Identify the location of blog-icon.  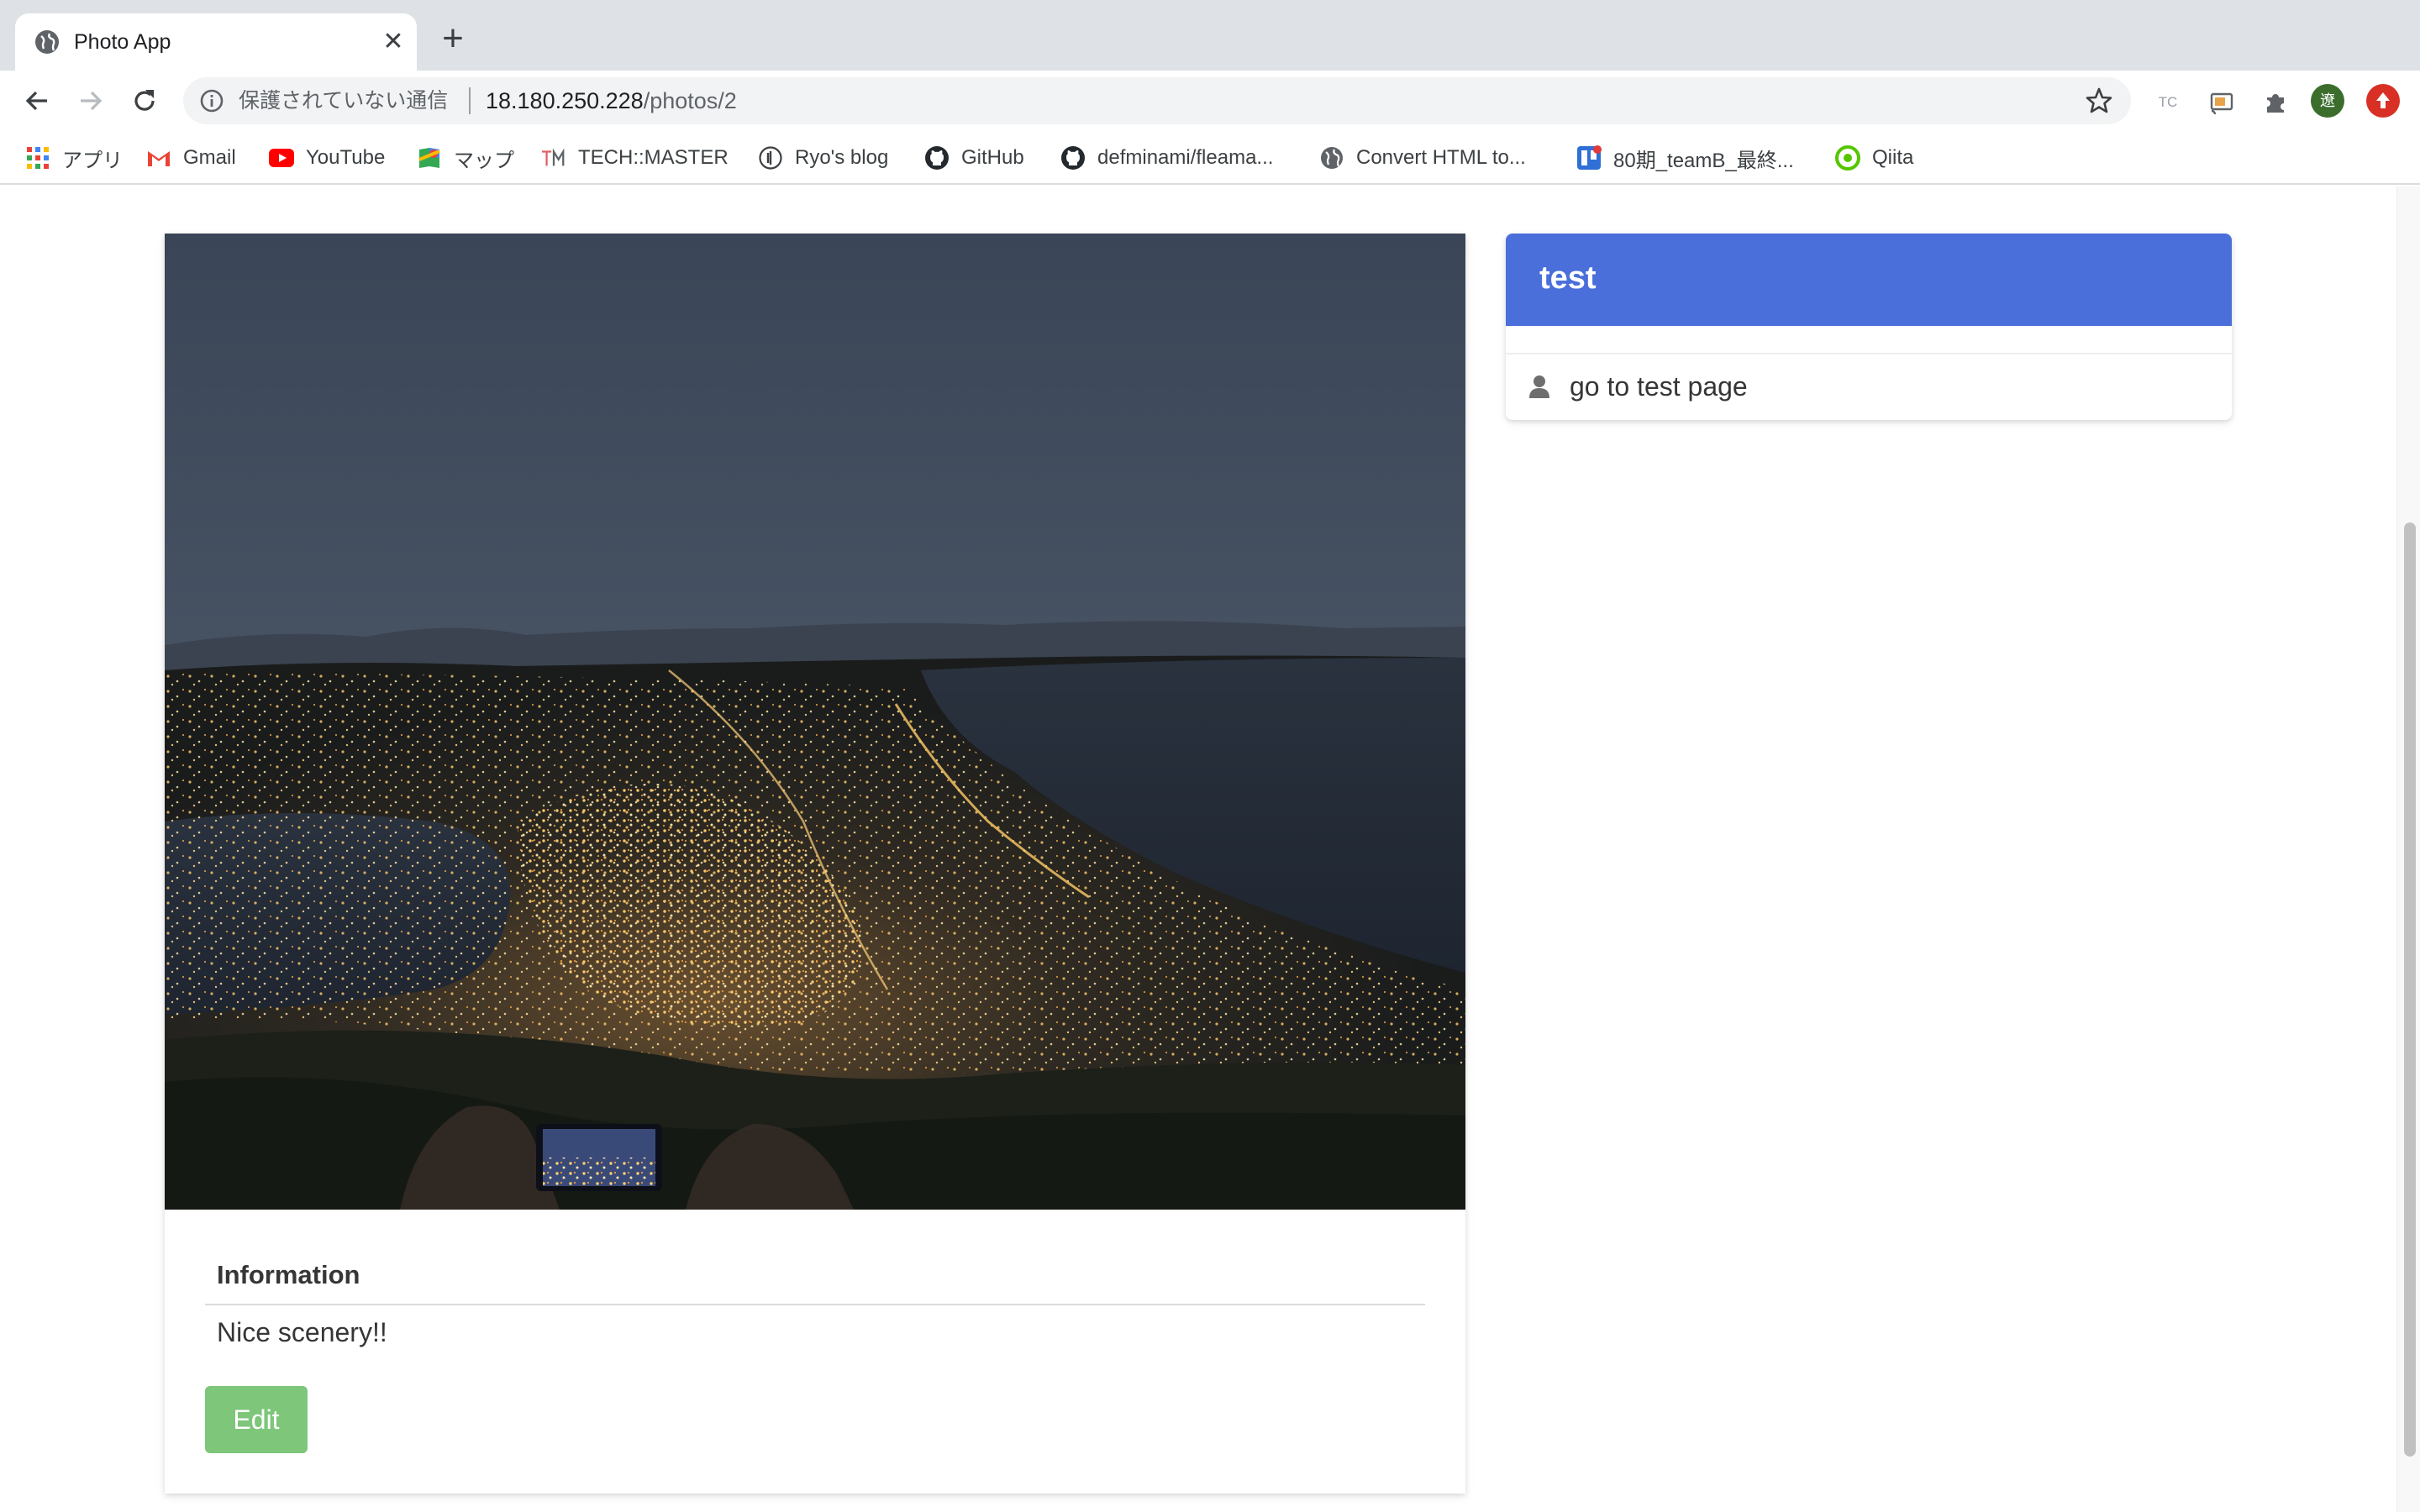
(770, 158).